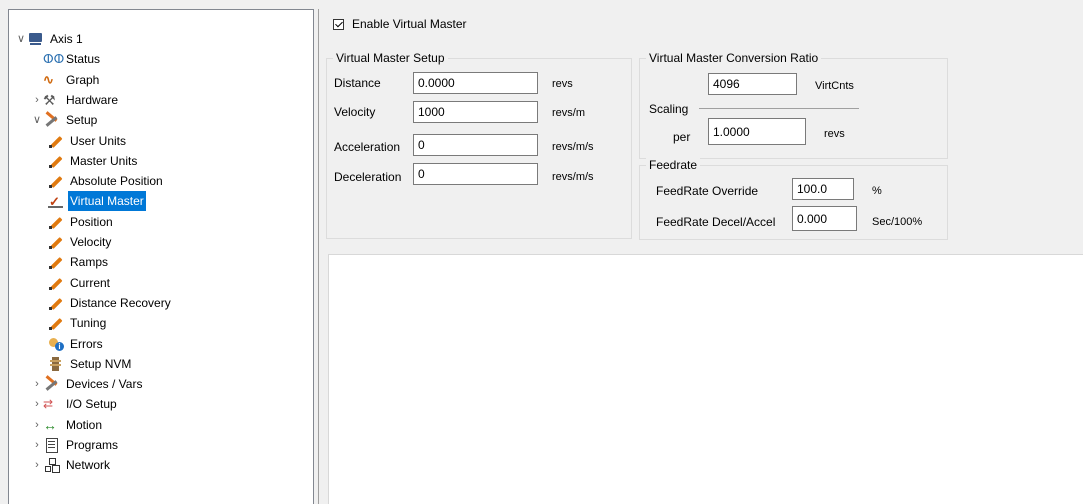  I want to click on glasses-icon: ⵀⵀ, so click(54, 59).